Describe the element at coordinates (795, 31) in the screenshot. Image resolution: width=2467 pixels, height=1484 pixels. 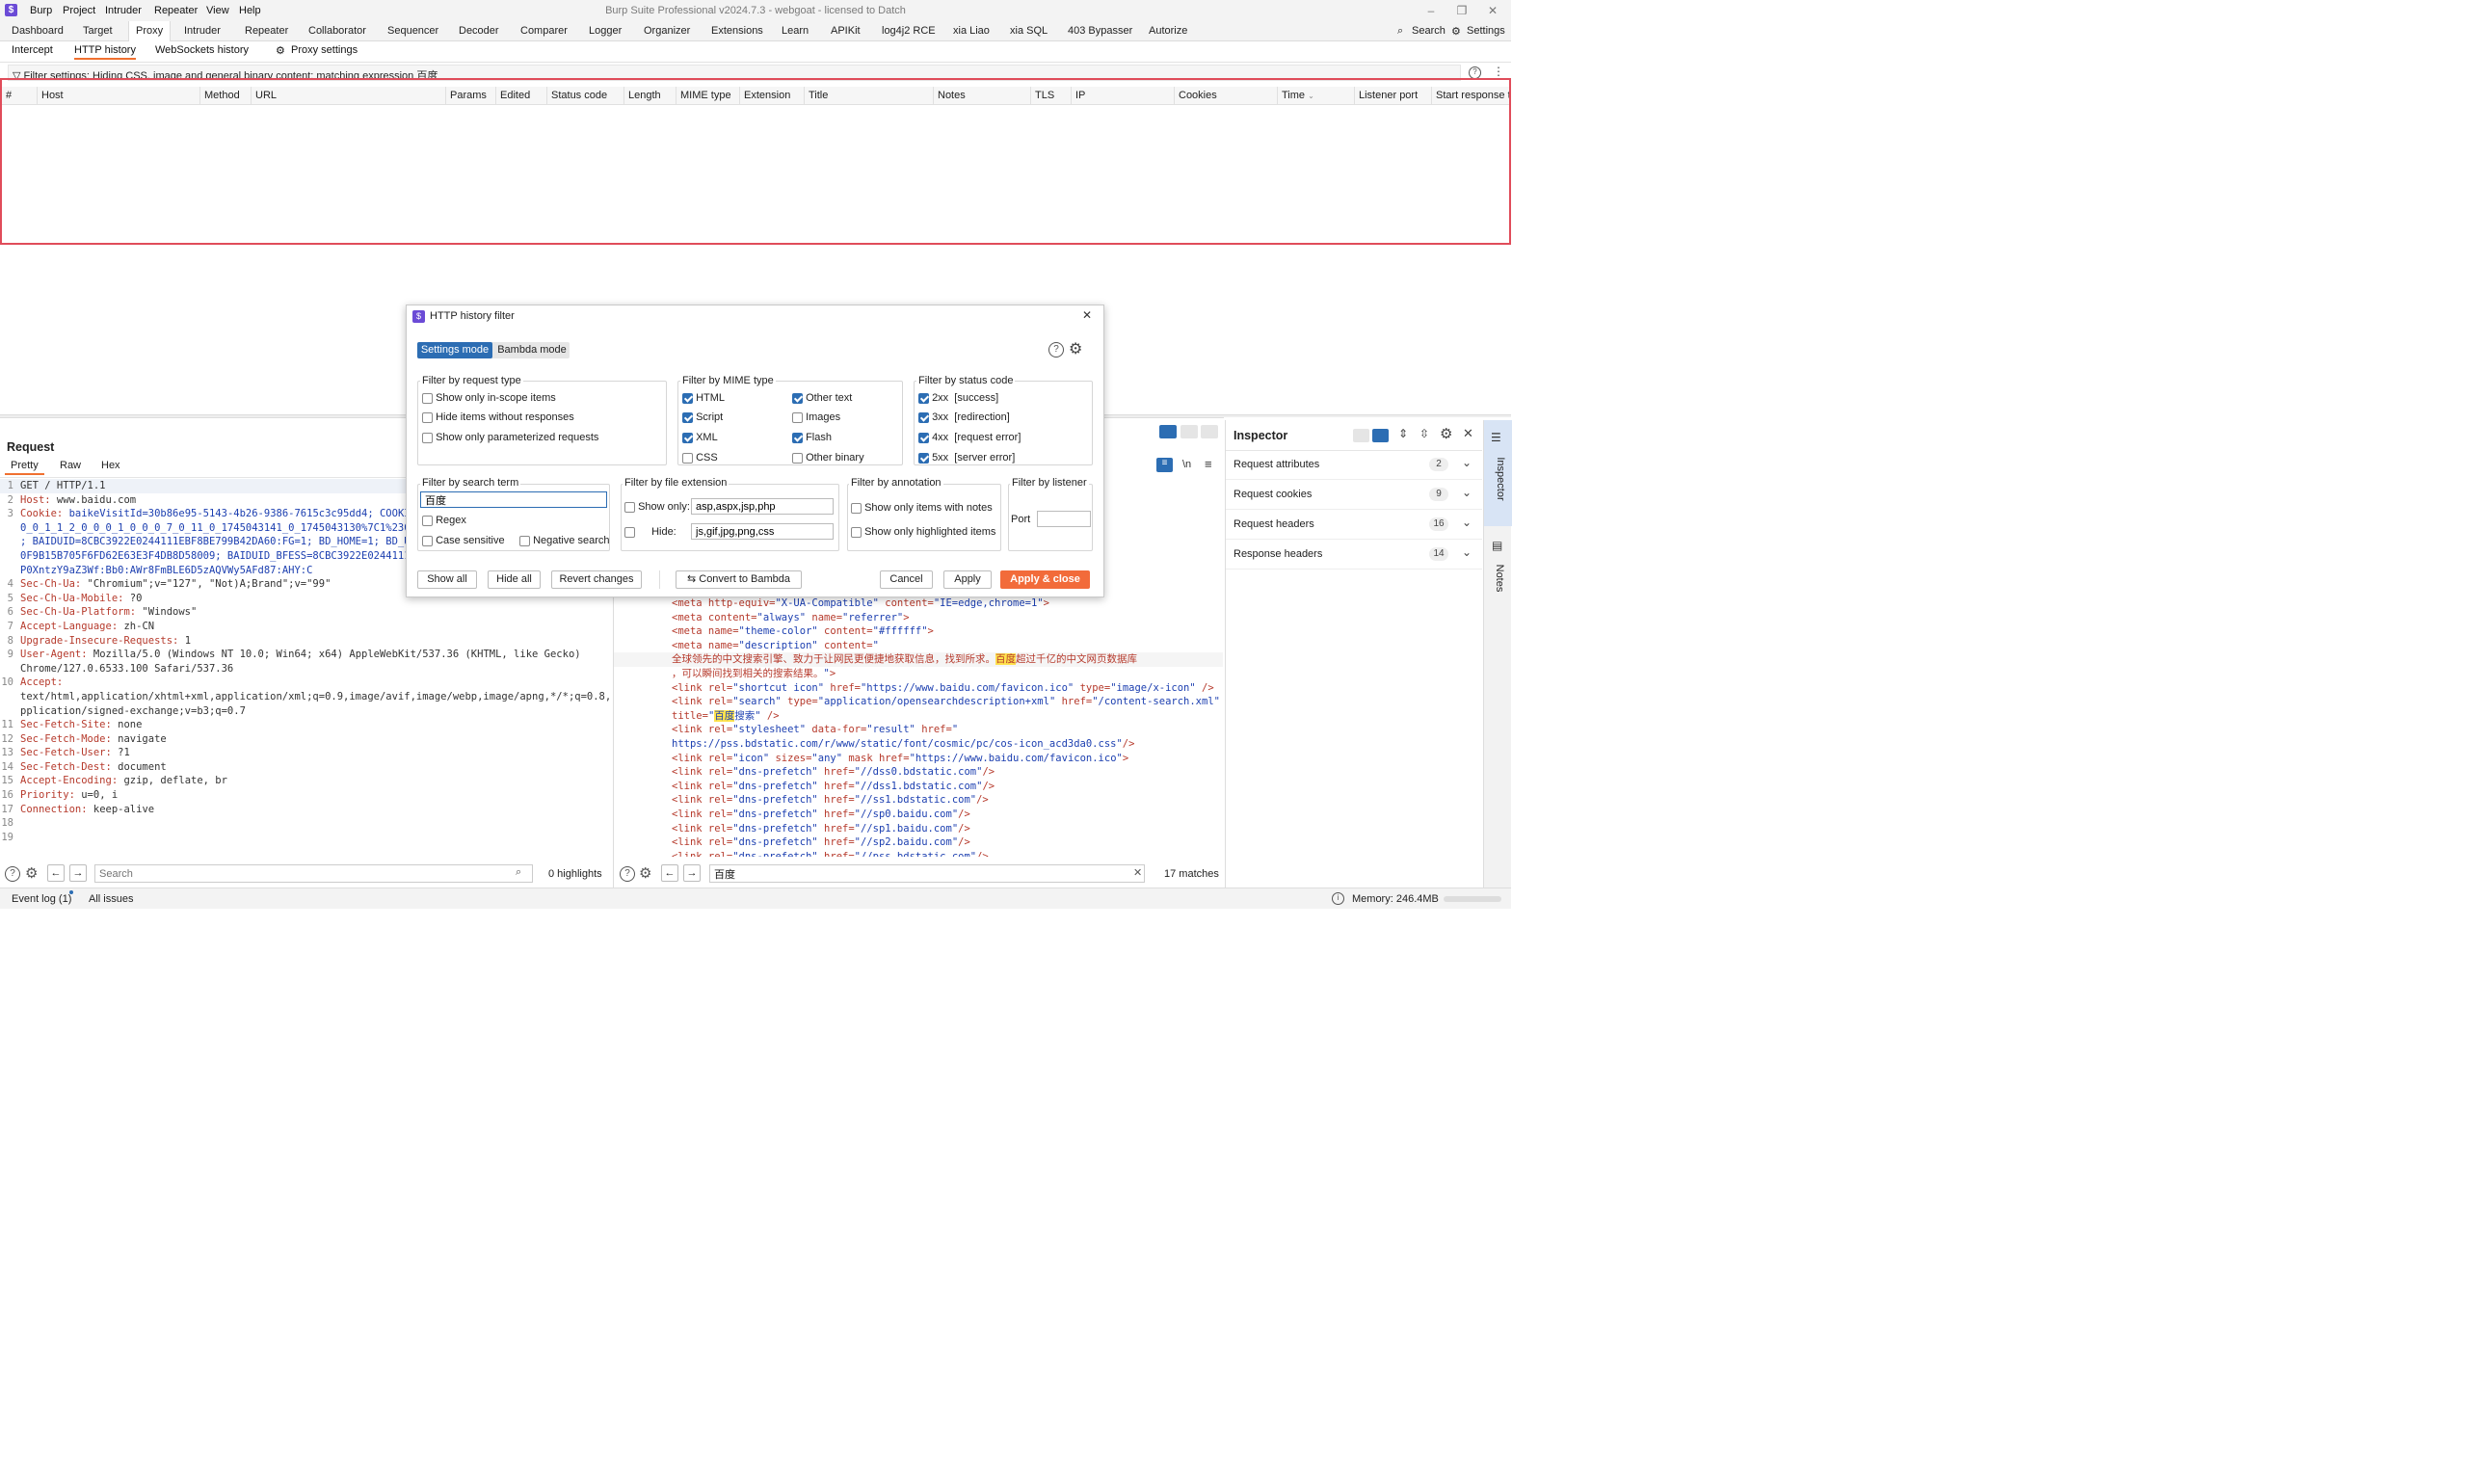
I see `tab-learn: Learn` at that location.